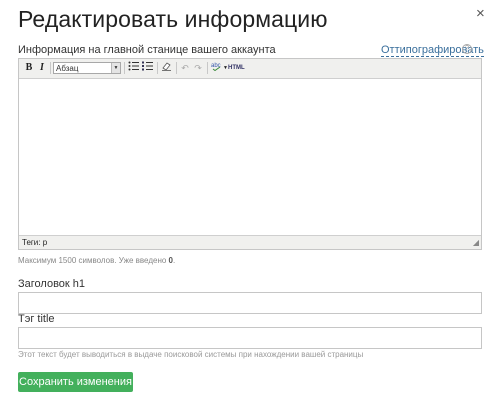 The width and height of the screenshot is (500, 406). I want to click on undo-icon: ↶, so click(185, 68).